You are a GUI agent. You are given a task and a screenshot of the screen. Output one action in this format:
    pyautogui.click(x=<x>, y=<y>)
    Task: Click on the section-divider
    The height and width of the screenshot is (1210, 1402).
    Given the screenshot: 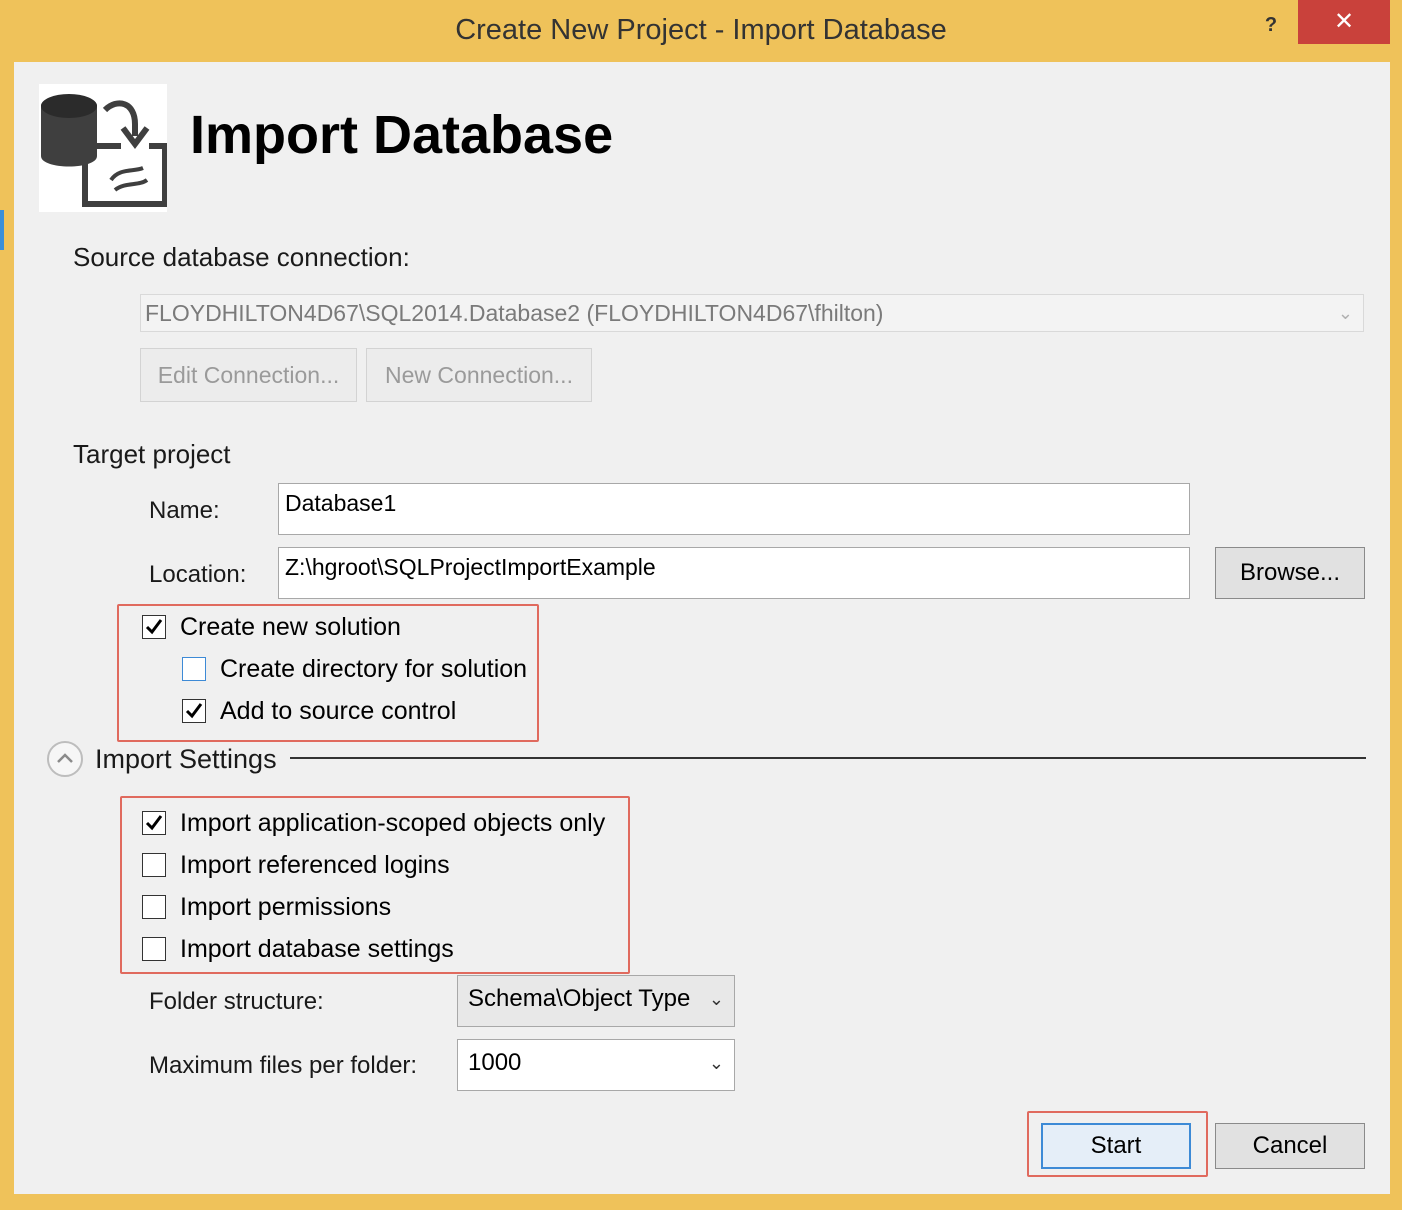 What is the action you would take?
    pyautogui.click(x=828, y=758)
    